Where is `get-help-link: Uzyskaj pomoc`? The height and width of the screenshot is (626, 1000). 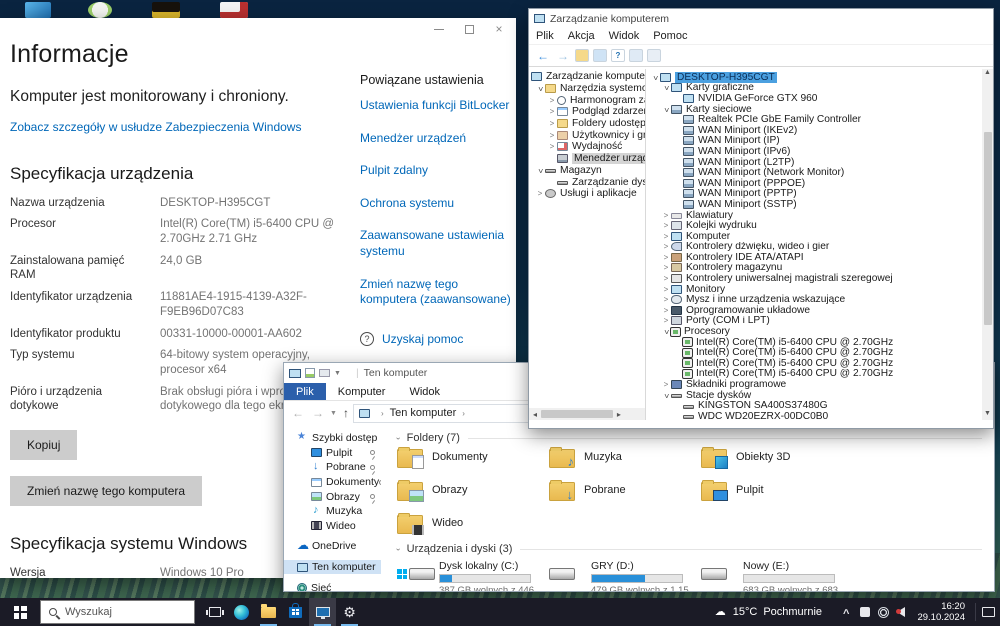 get-help-link: Uzyskaj pomoc is located at coordinates (422, 339).